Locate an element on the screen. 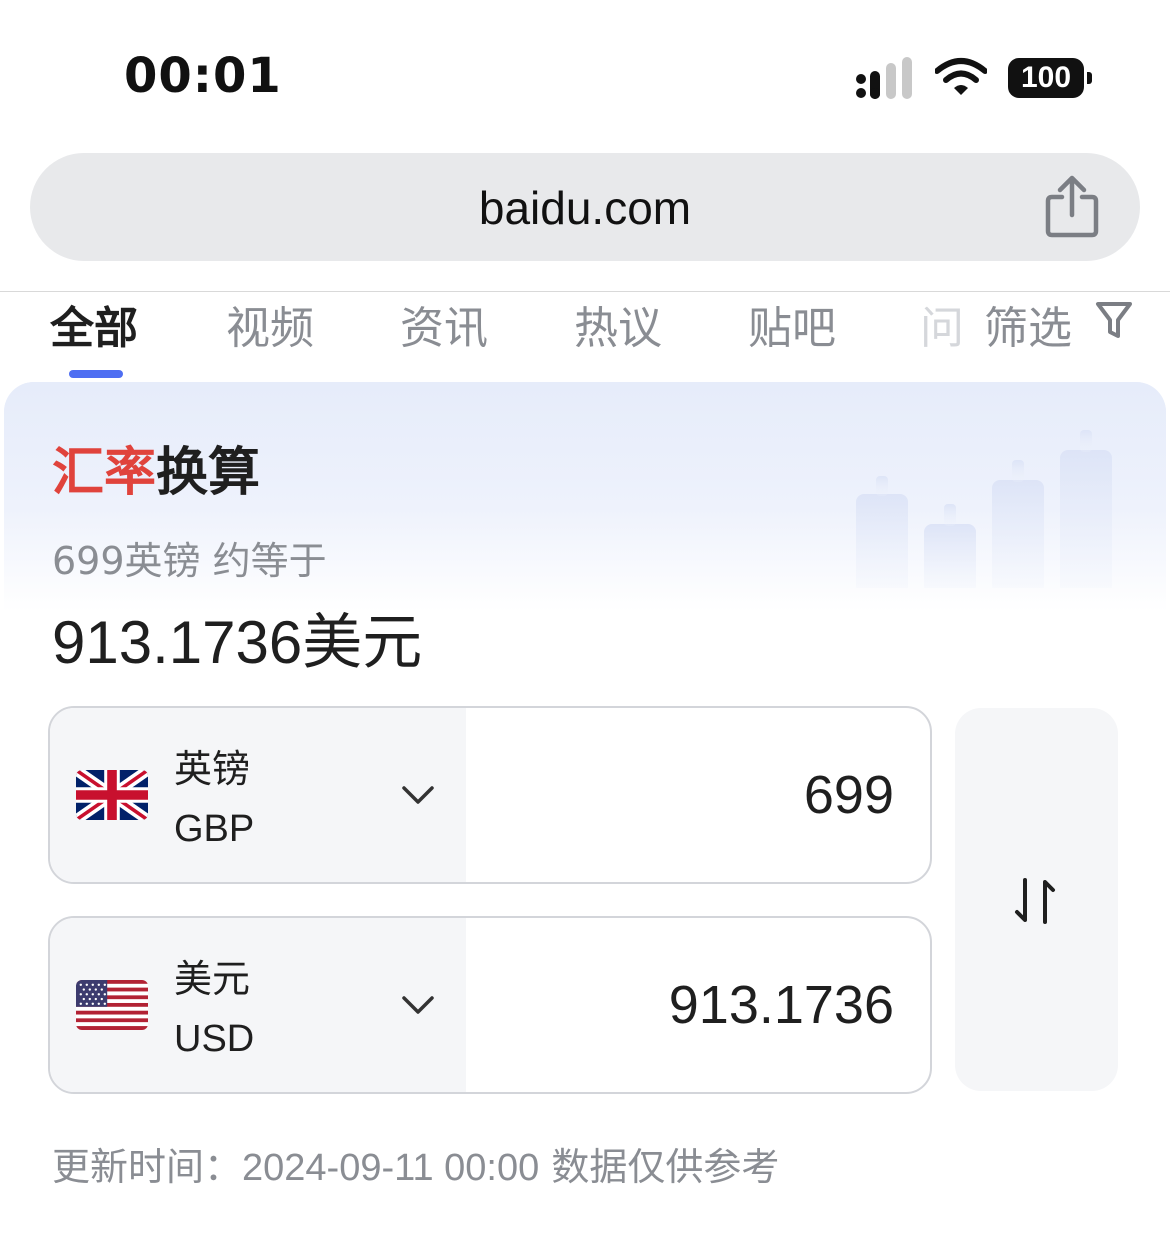 This screenshot has height=1242, width=1170. status-time: 00:01 is located at coordinates (203, 76).